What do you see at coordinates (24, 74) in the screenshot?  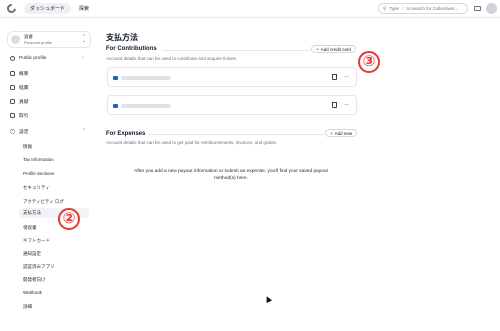 I see `sidebar-item-label: 概要` at bounding box center [24, 74].